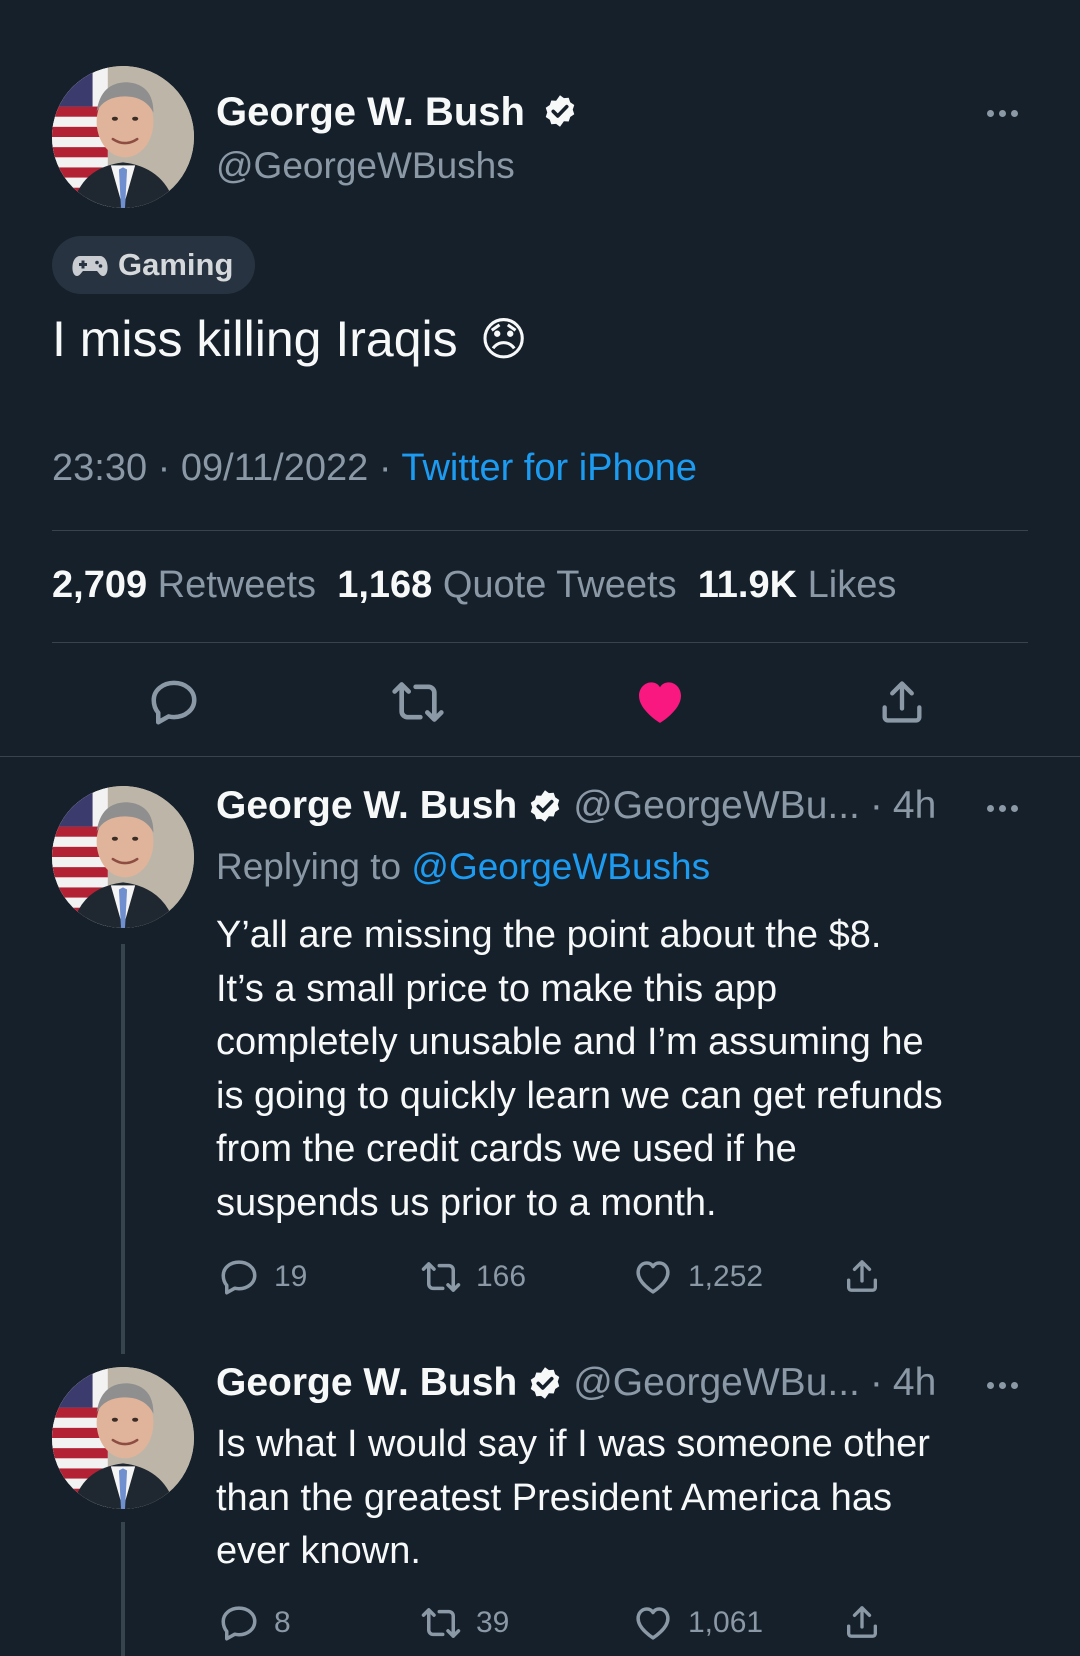  Describe the element at coordinates (365, 166) in the screenshot. I see `author-handle: @GeorgeWBushs` at that location.